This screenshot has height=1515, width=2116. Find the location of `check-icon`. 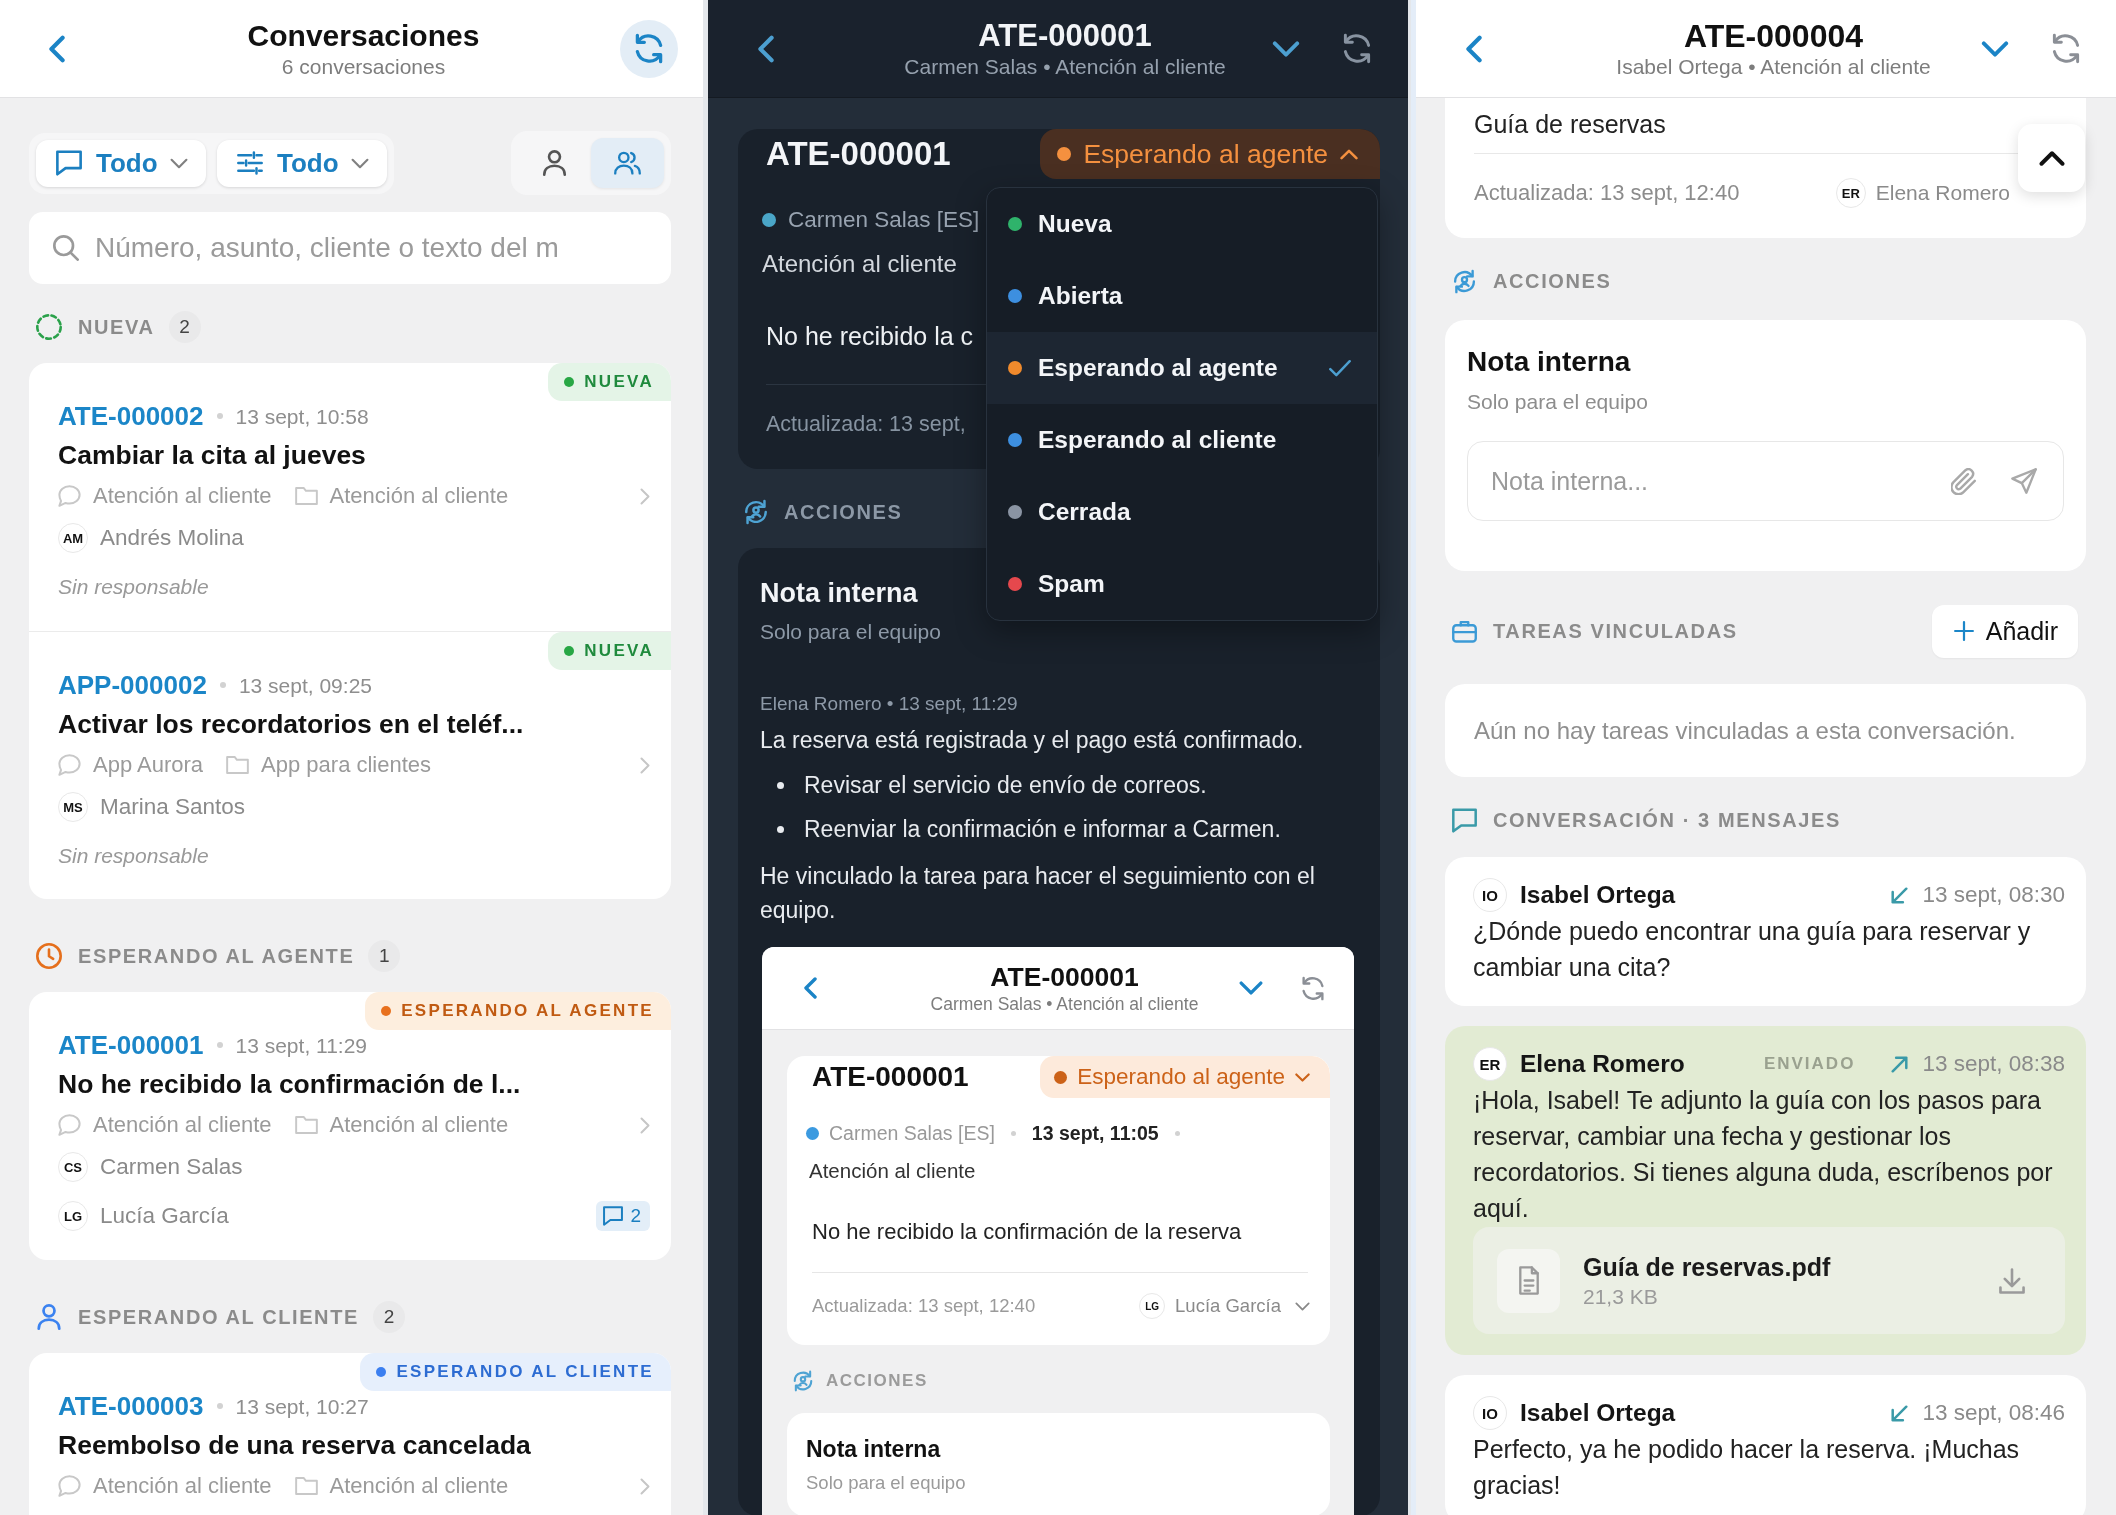

check-icon is located at coordinates (1340, 368).